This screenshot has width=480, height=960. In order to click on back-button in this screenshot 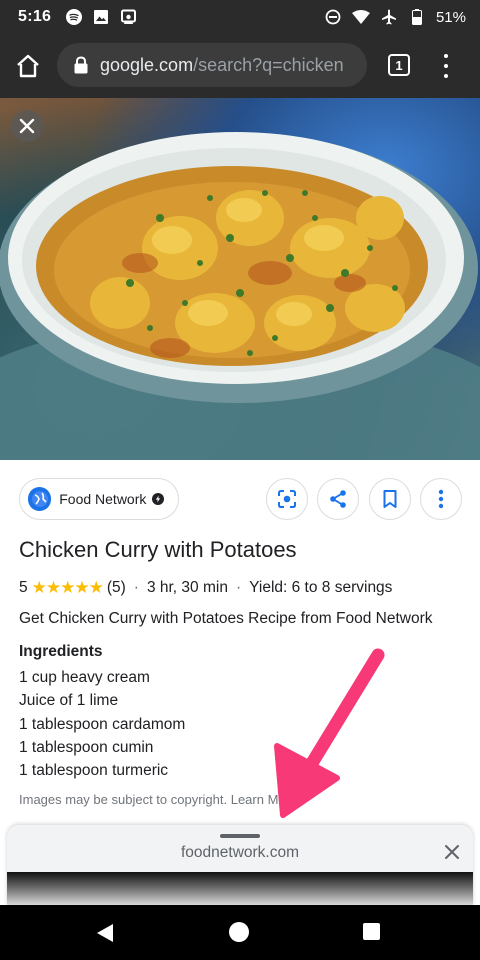, I will do `click(105, 933)`.